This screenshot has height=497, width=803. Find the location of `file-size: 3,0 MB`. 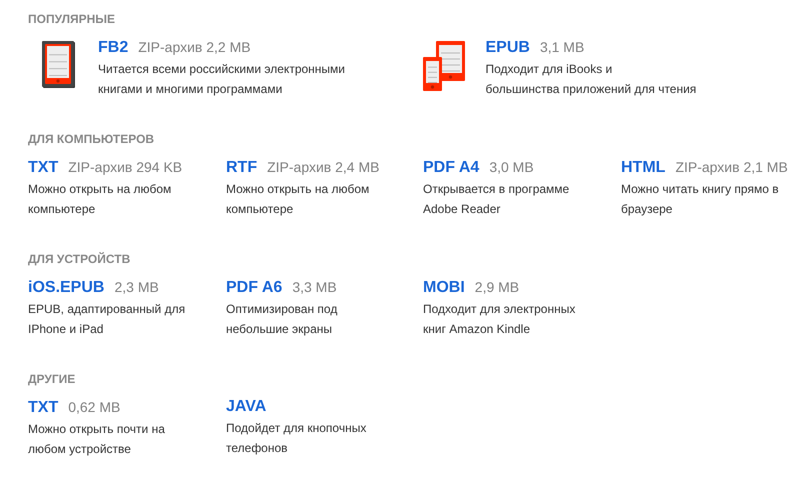

file-size: 3,0 MB is located at coordinates (511, 167).